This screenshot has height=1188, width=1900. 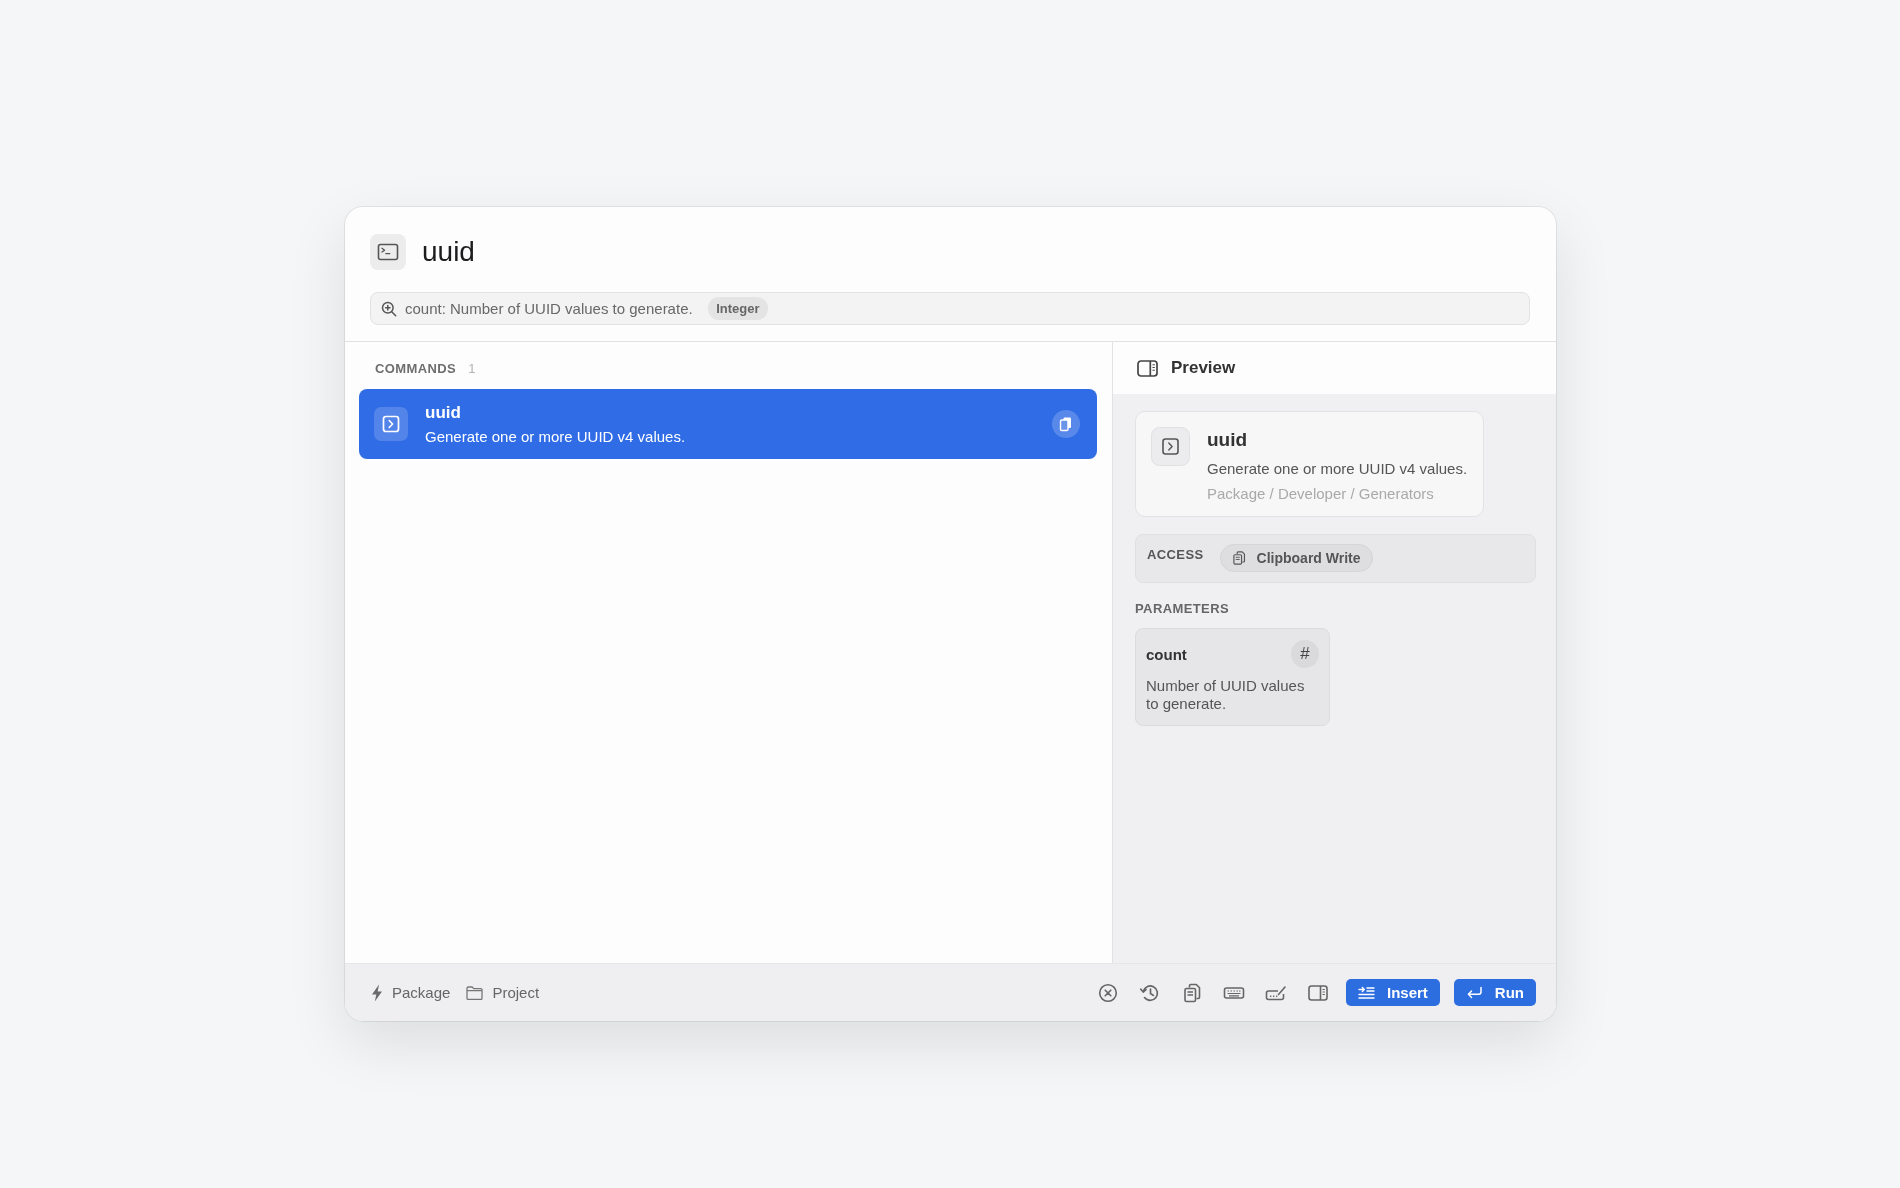 I want to click on hash-icon: #, so click(x=1305, y=654).